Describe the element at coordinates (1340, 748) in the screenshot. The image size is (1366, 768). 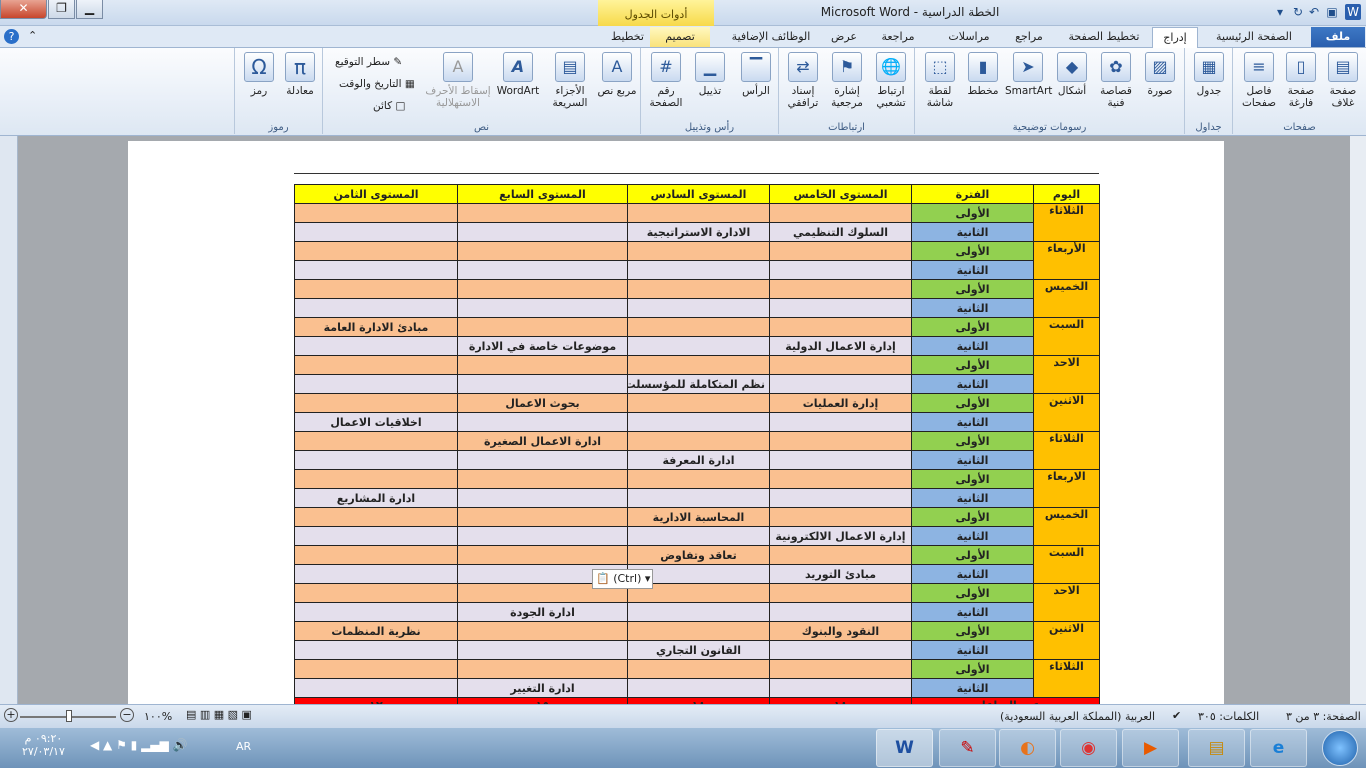
I see `start-button` at that location.